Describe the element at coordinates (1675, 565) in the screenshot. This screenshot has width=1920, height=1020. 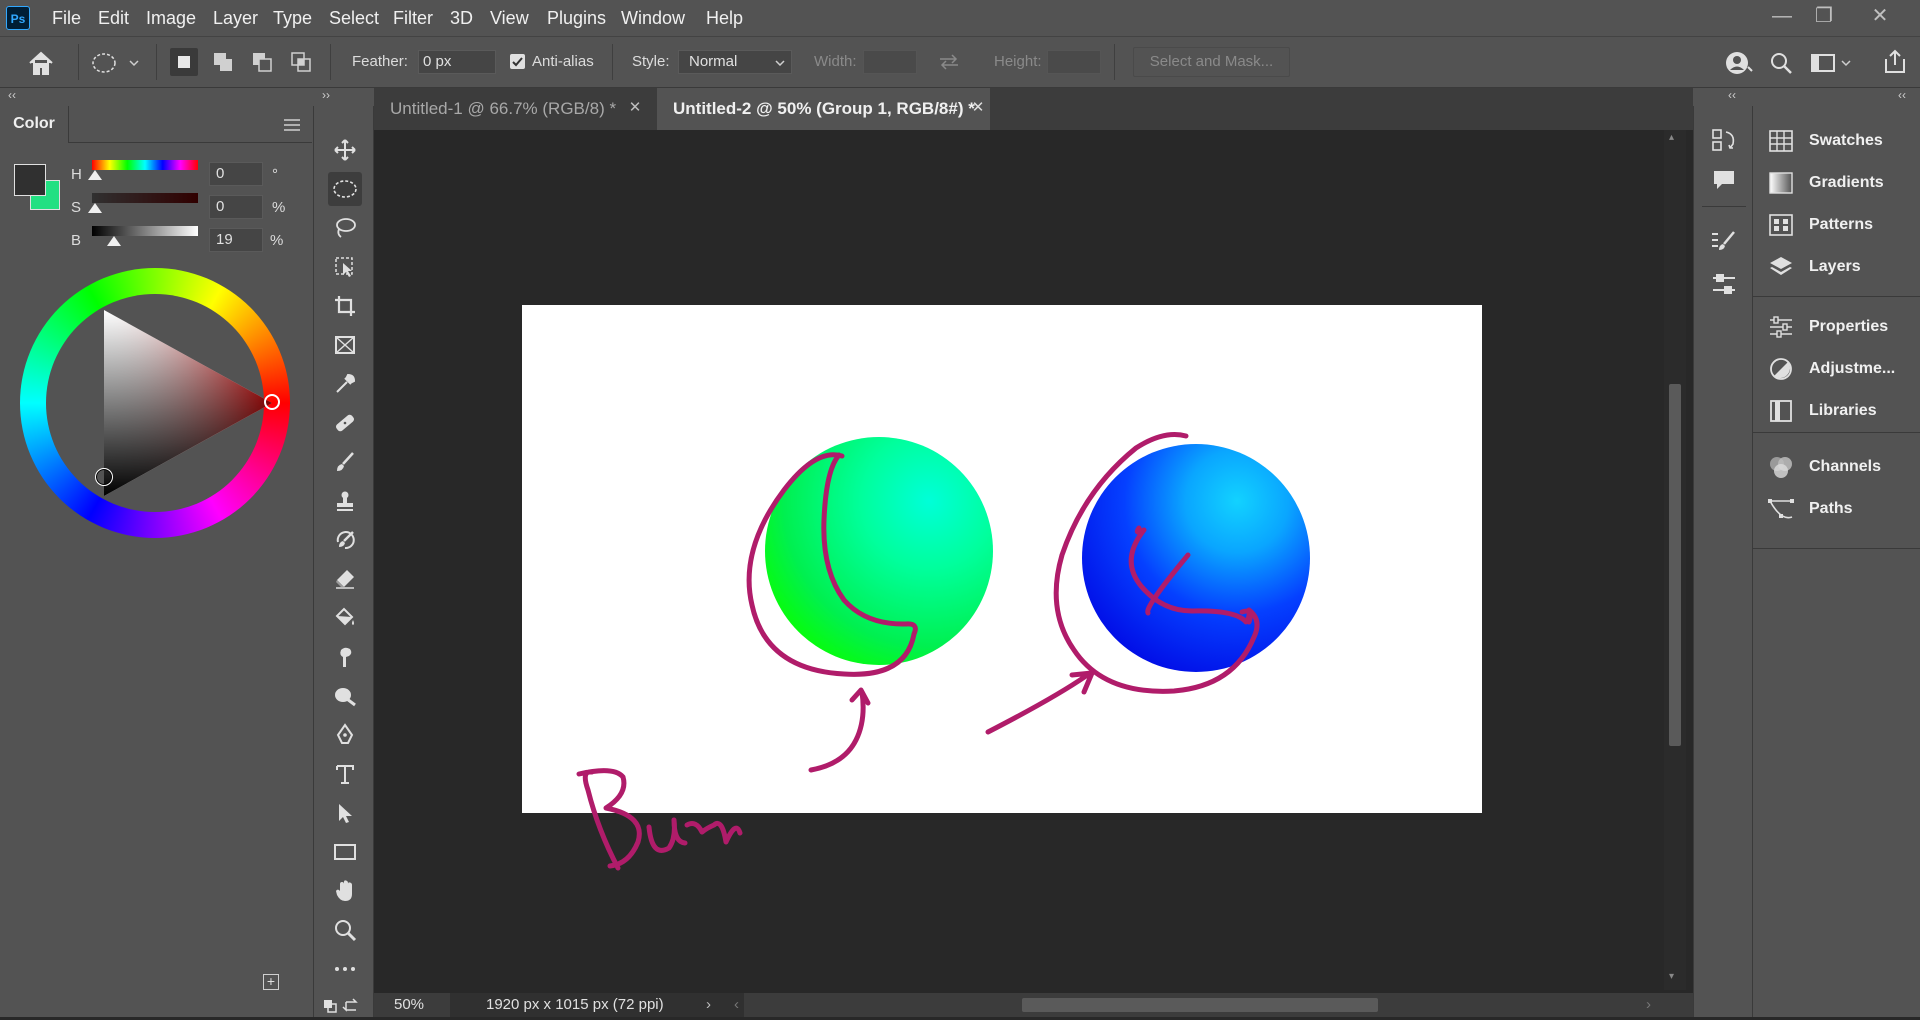
I see `vertical-scroll-thumb` at that location.